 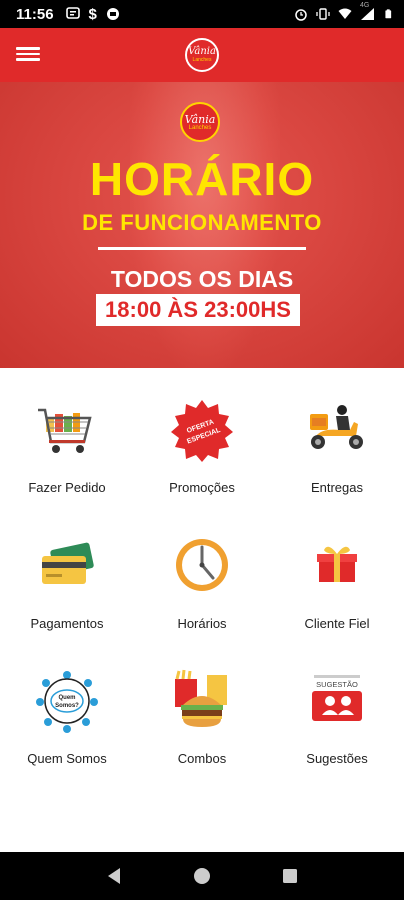 What do you see at coordinates (336, 427) in the screenshot?
I see `delivery-scooter-icon` at bounding box center [336, 427].